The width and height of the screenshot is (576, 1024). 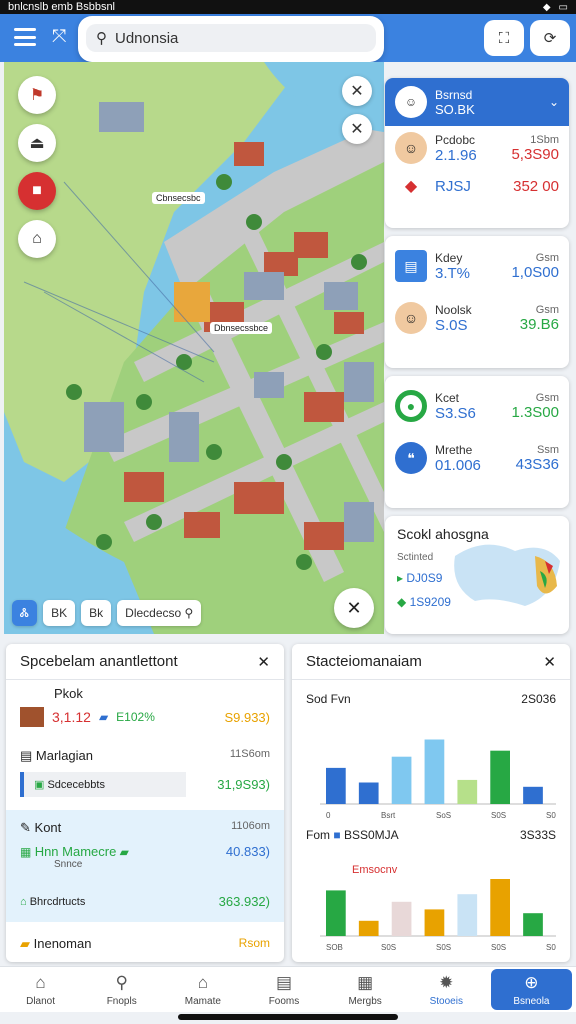 What do you see at coordinates (388, 815) in the screenshot?
I see `tick-label: Bsrt` at bounding box center [388, 815].